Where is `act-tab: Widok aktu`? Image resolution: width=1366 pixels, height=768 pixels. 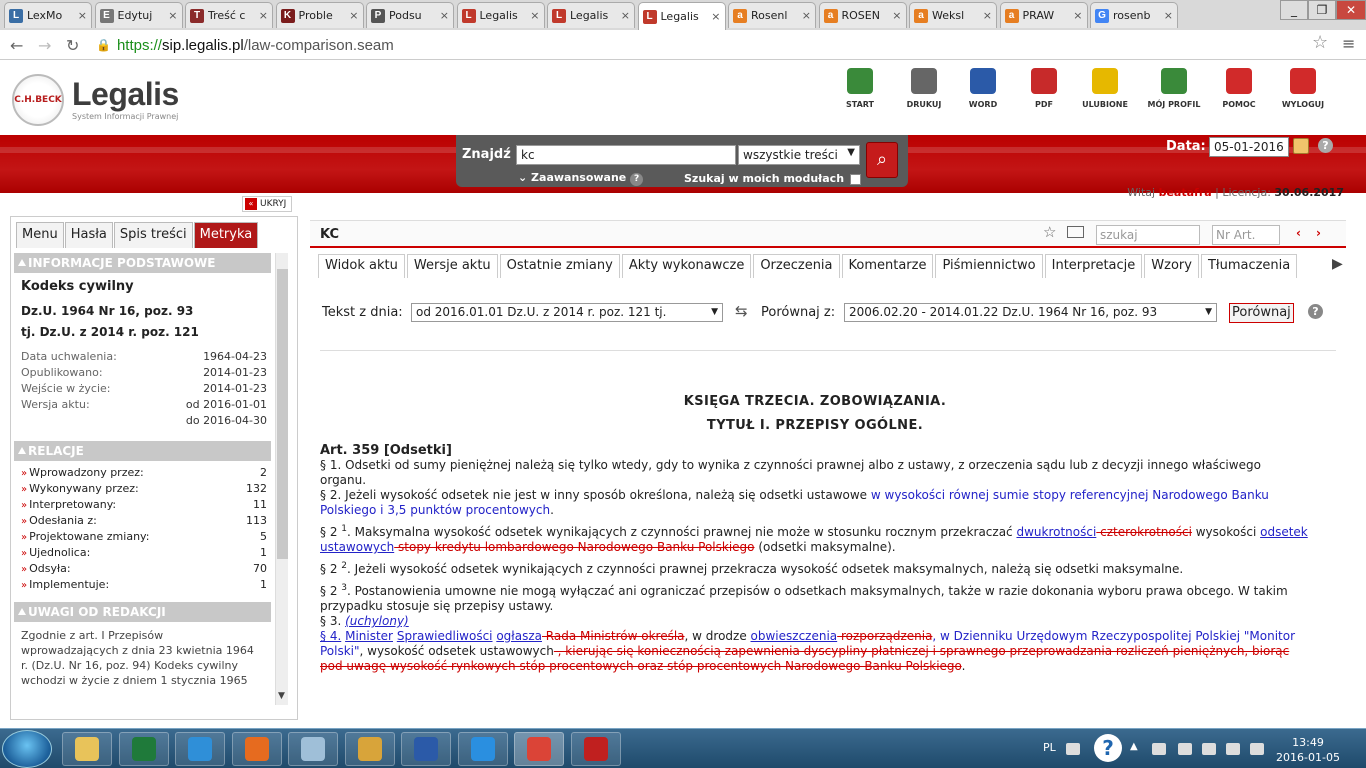 act-tab: Widok aktu is located at coordinates (361, 266).